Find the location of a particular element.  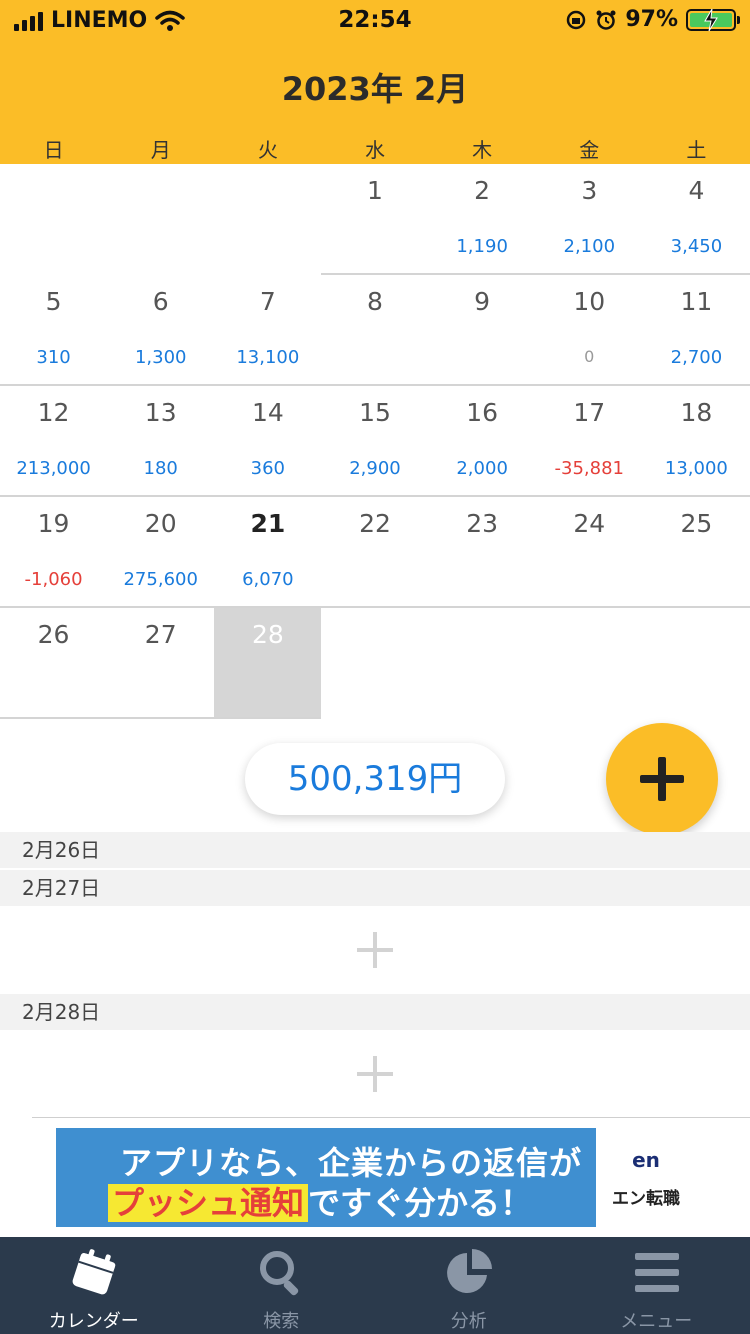

calendar-day-15: 15 2,900 is located at coordinates (374, 441).